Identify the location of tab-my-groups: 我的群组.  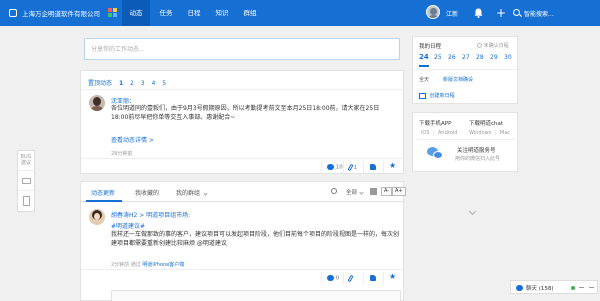
(192, 192).